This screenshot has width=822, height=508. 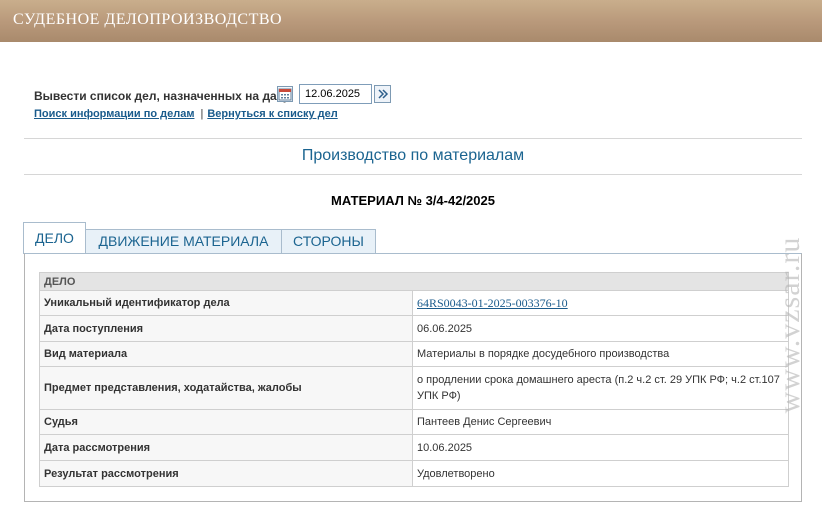 What do you see at coordinates (600, 447) in the screenshot?
I see `row-value: 10.06.2025` at bounding box center [600, 447].